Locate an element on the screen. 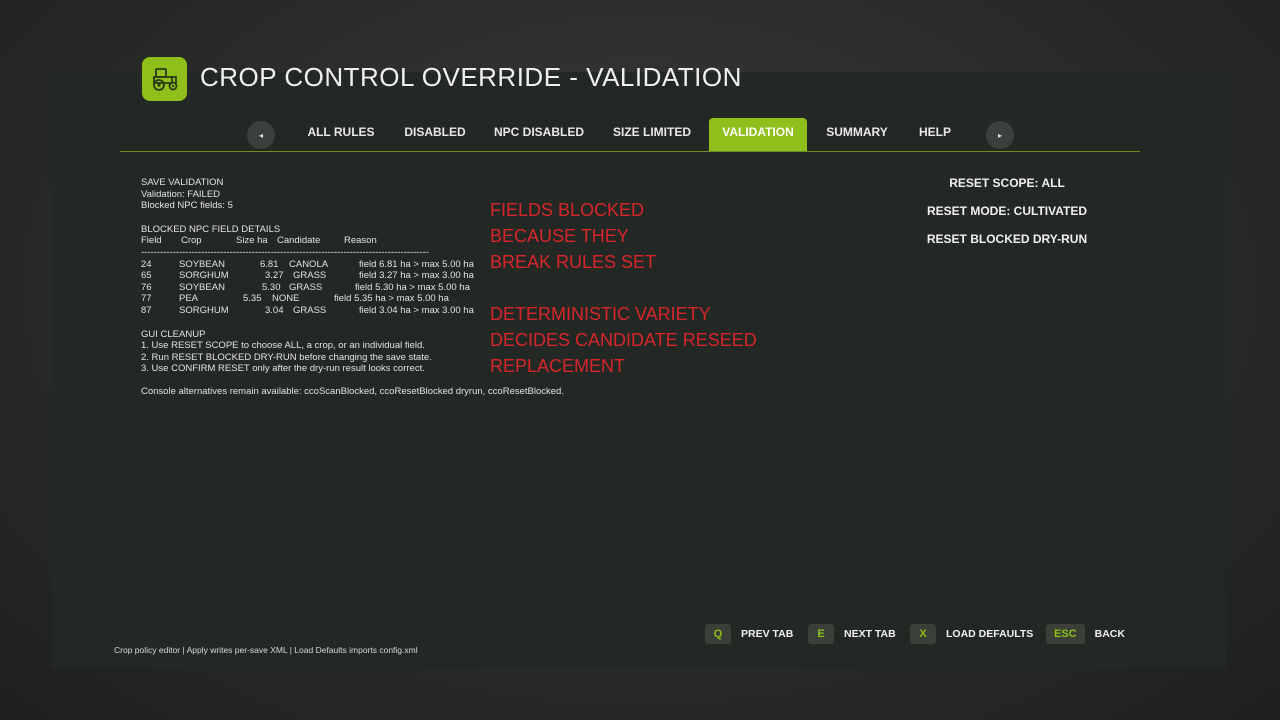  reset-dryrun-button: RESET BLOCKED DRY-RUN is located at coordinates (1007, 239).